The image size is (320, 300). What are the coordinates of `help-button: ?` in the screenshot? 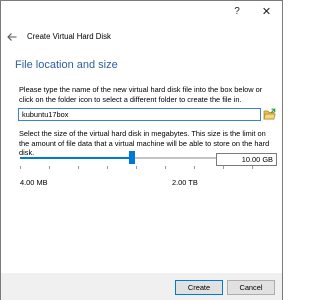 It's located at (237, 12).